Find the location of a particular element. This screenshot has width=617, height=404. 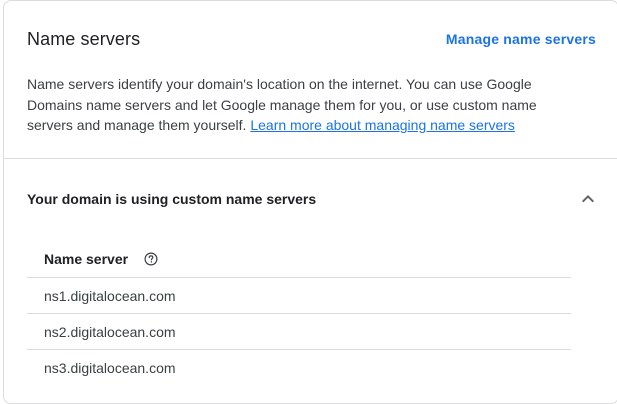

learn-more-link: Learn more about managing name servers is located at coordinates (382, 125).